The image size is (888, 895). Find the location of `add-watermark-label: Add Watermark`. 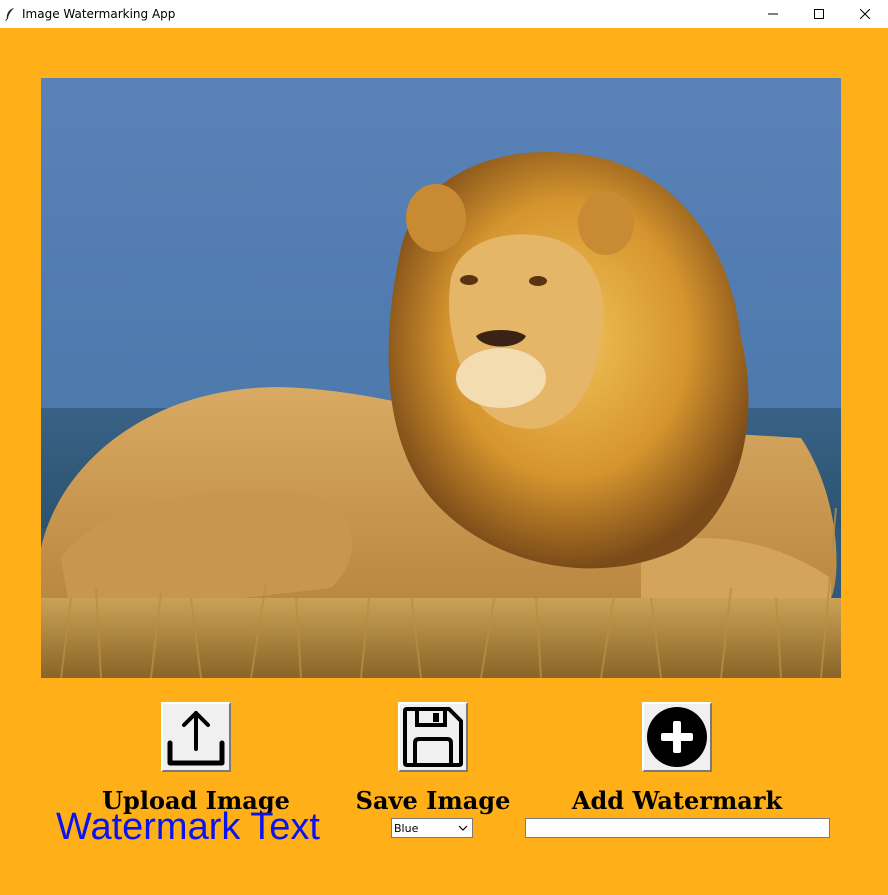

add-watermark-label: Add Watermark is located at coordinates (677, 800).